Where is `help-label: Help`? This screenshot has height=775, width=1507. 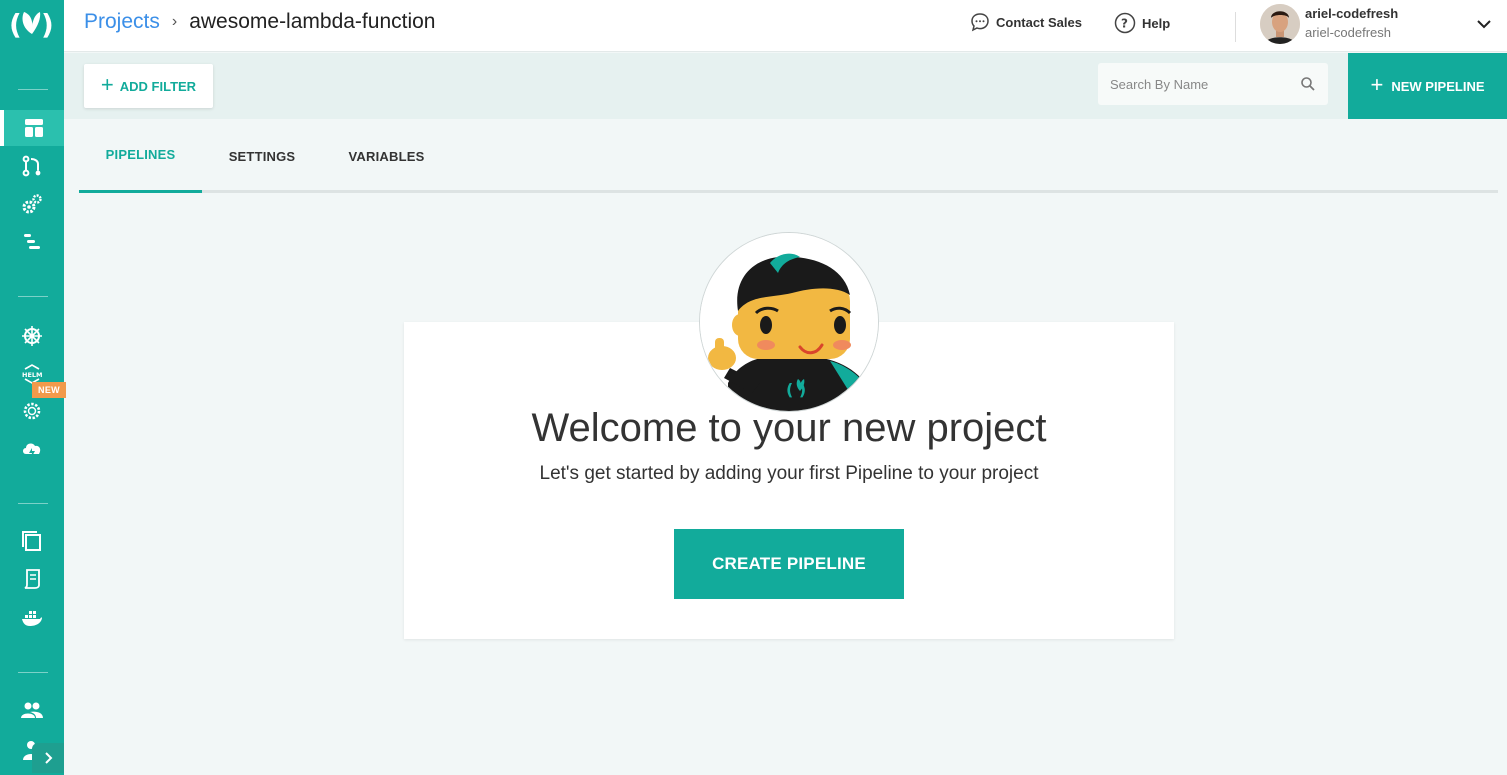
help-label: Help is located at coordinates (1156, 23).